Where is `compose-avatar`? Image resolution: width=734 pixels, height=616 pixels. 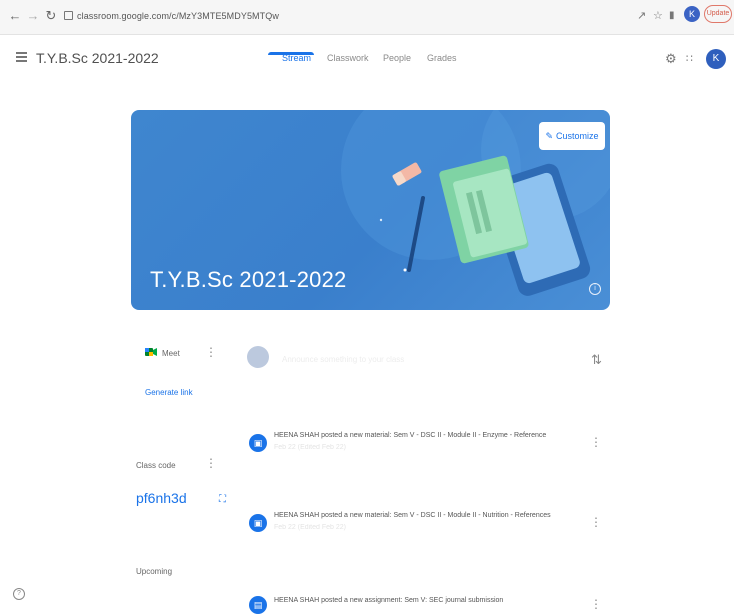
compose-avatar is located at coordinates (258, 357).